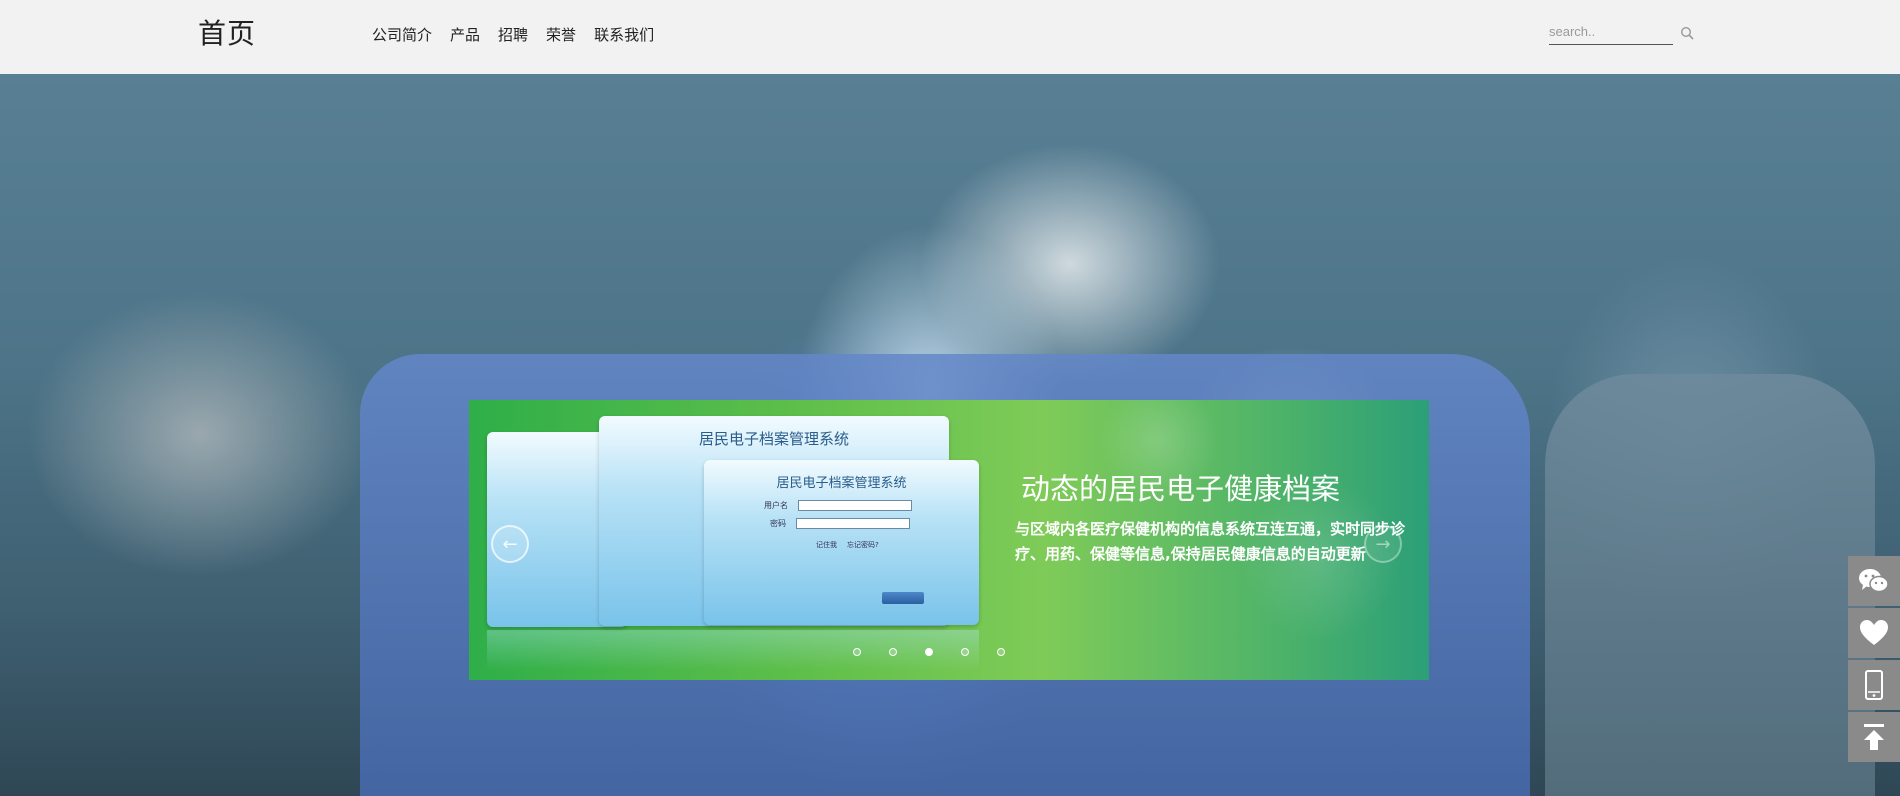  What do you see at coordinates (903, 598) in the screenshot?
I see `login-button-graphic` at bounding box center [903, 598].